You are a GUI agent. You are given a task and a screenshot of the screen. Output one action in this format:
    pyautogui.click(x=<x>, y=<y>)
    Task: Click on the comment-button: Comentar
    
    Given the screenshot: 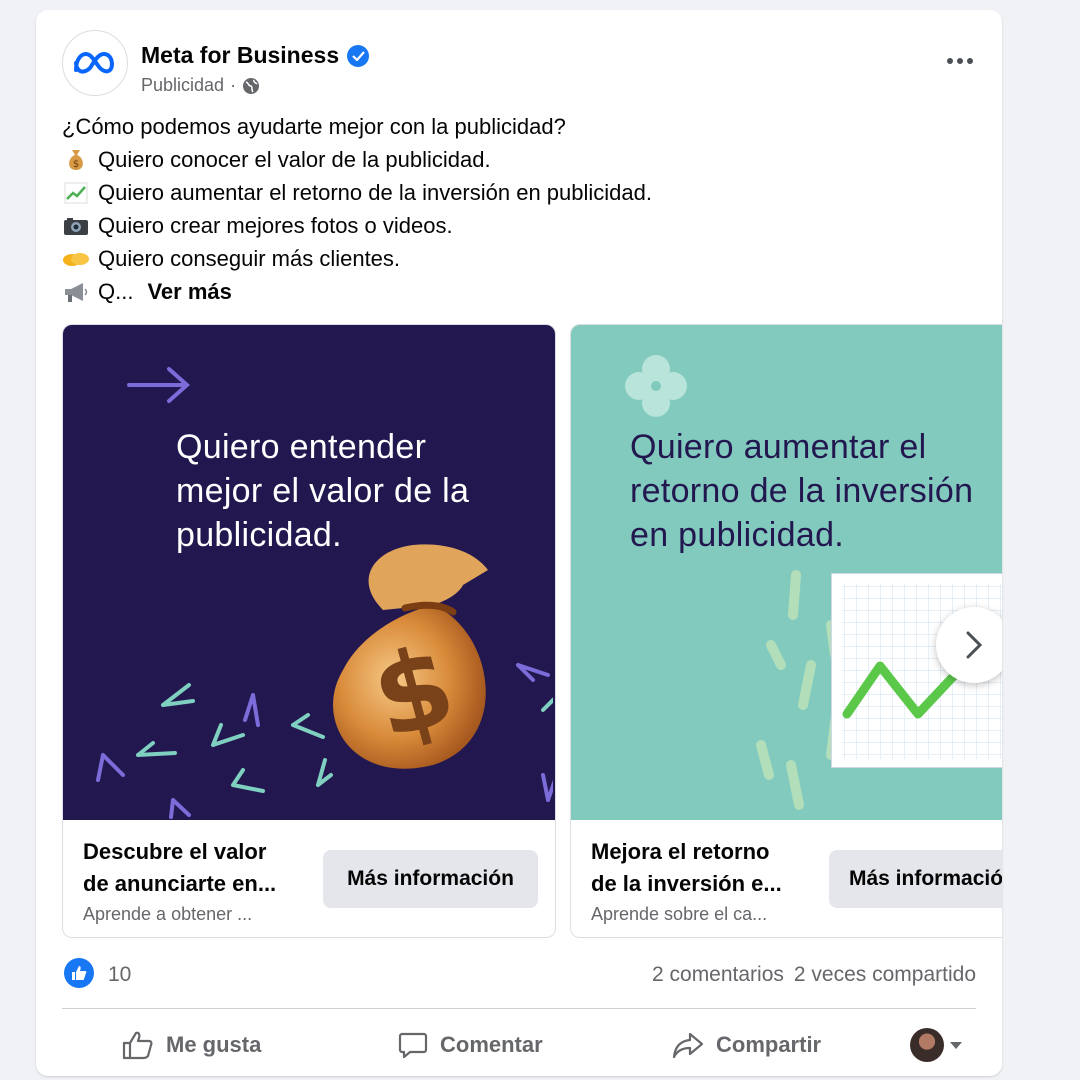 What is the action you would take?
    pyautogui.click(x=470, y=1045)
    